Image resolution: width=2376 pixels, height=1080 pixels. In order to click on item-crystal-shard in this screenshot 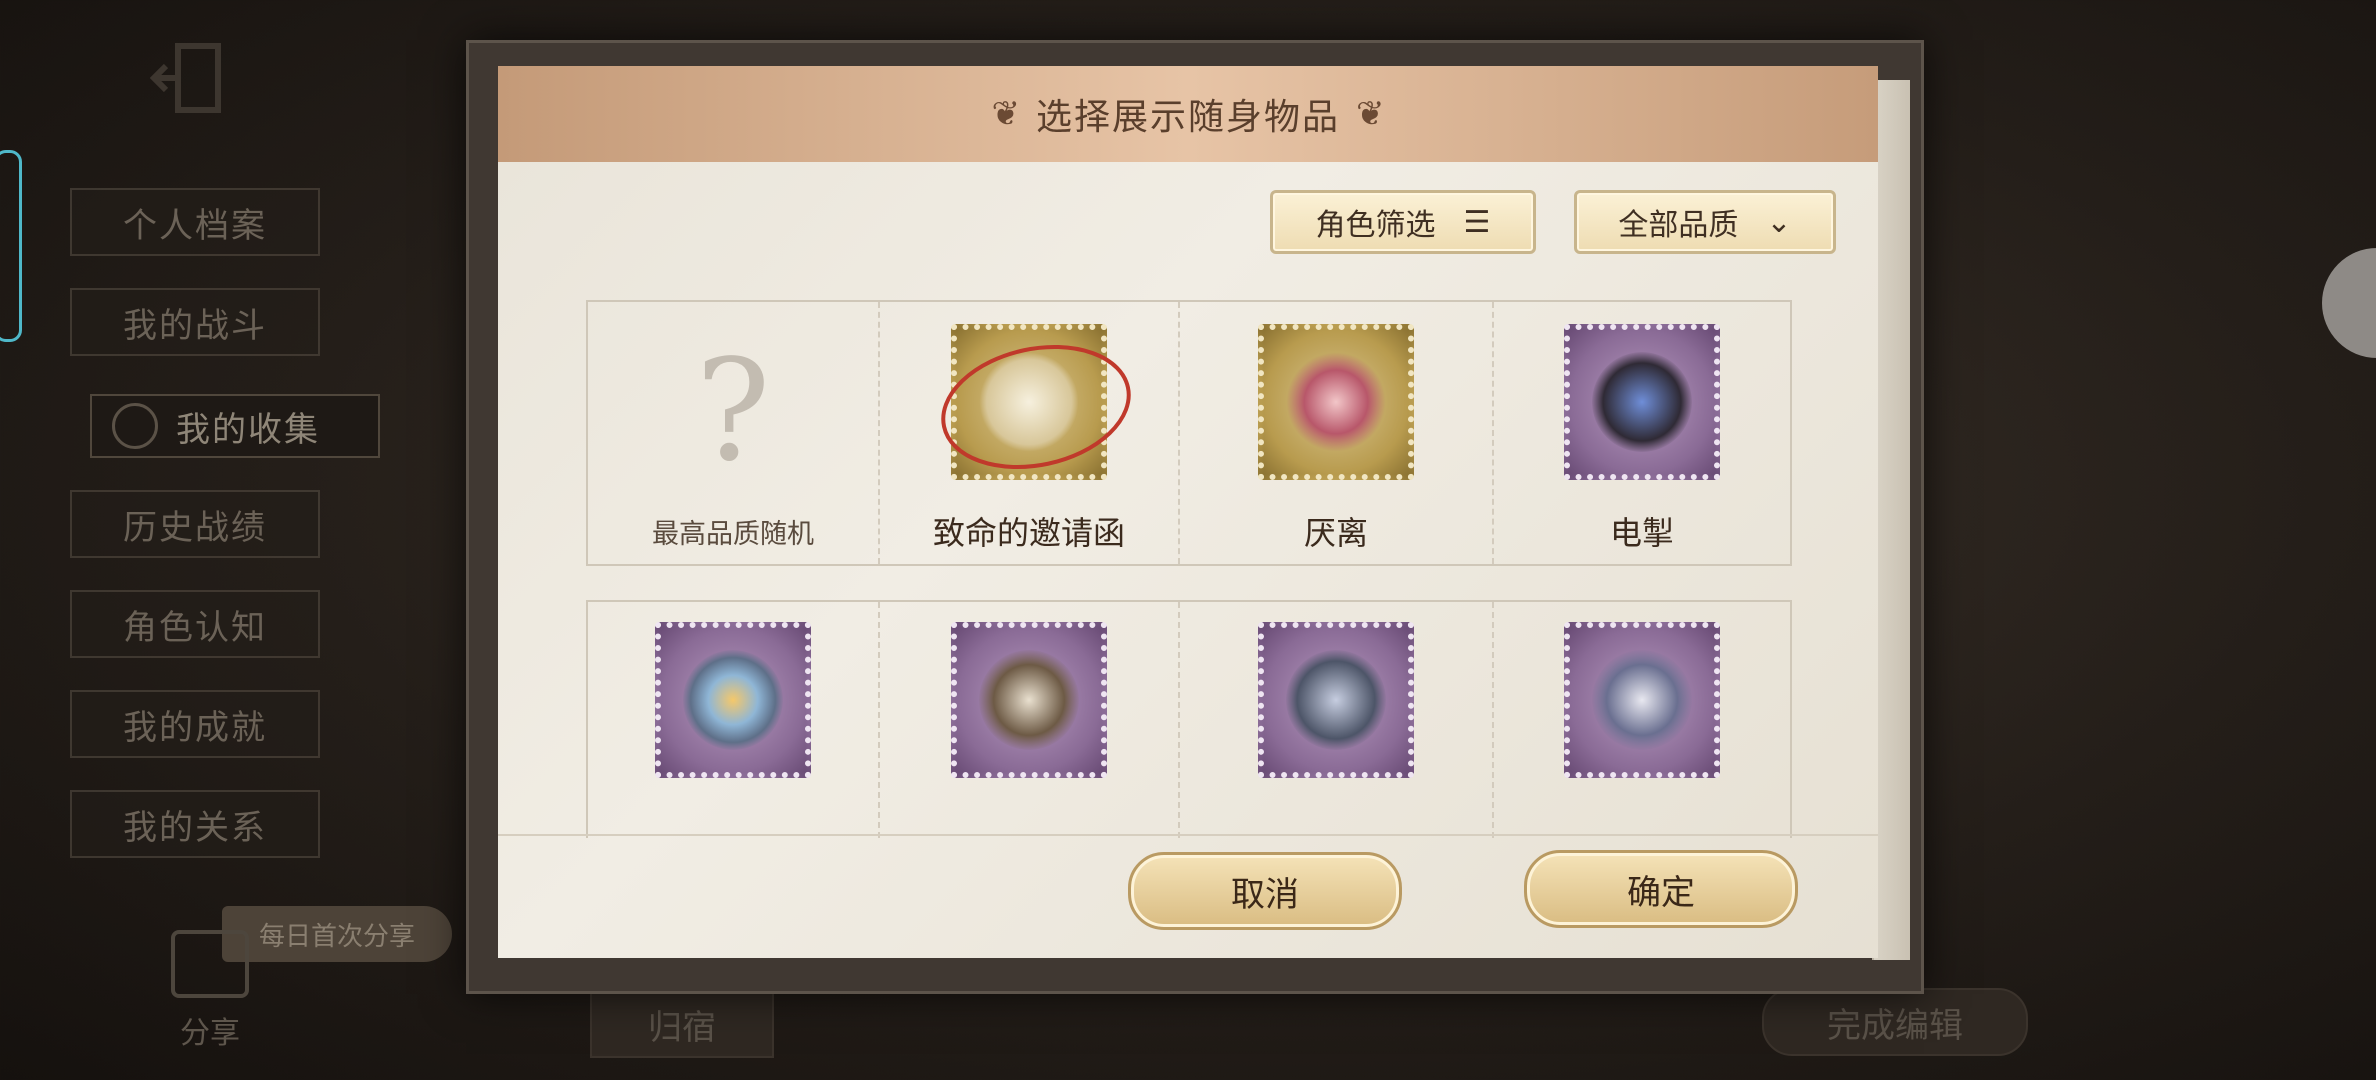, I will do `click(1337, 720)`.